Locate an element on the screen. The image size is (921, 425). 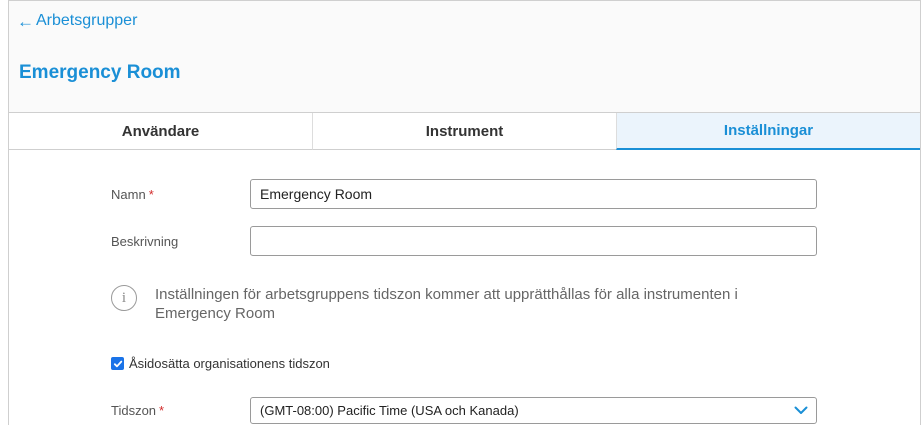
name-required-mark: * is located at coordinates (151, 194).